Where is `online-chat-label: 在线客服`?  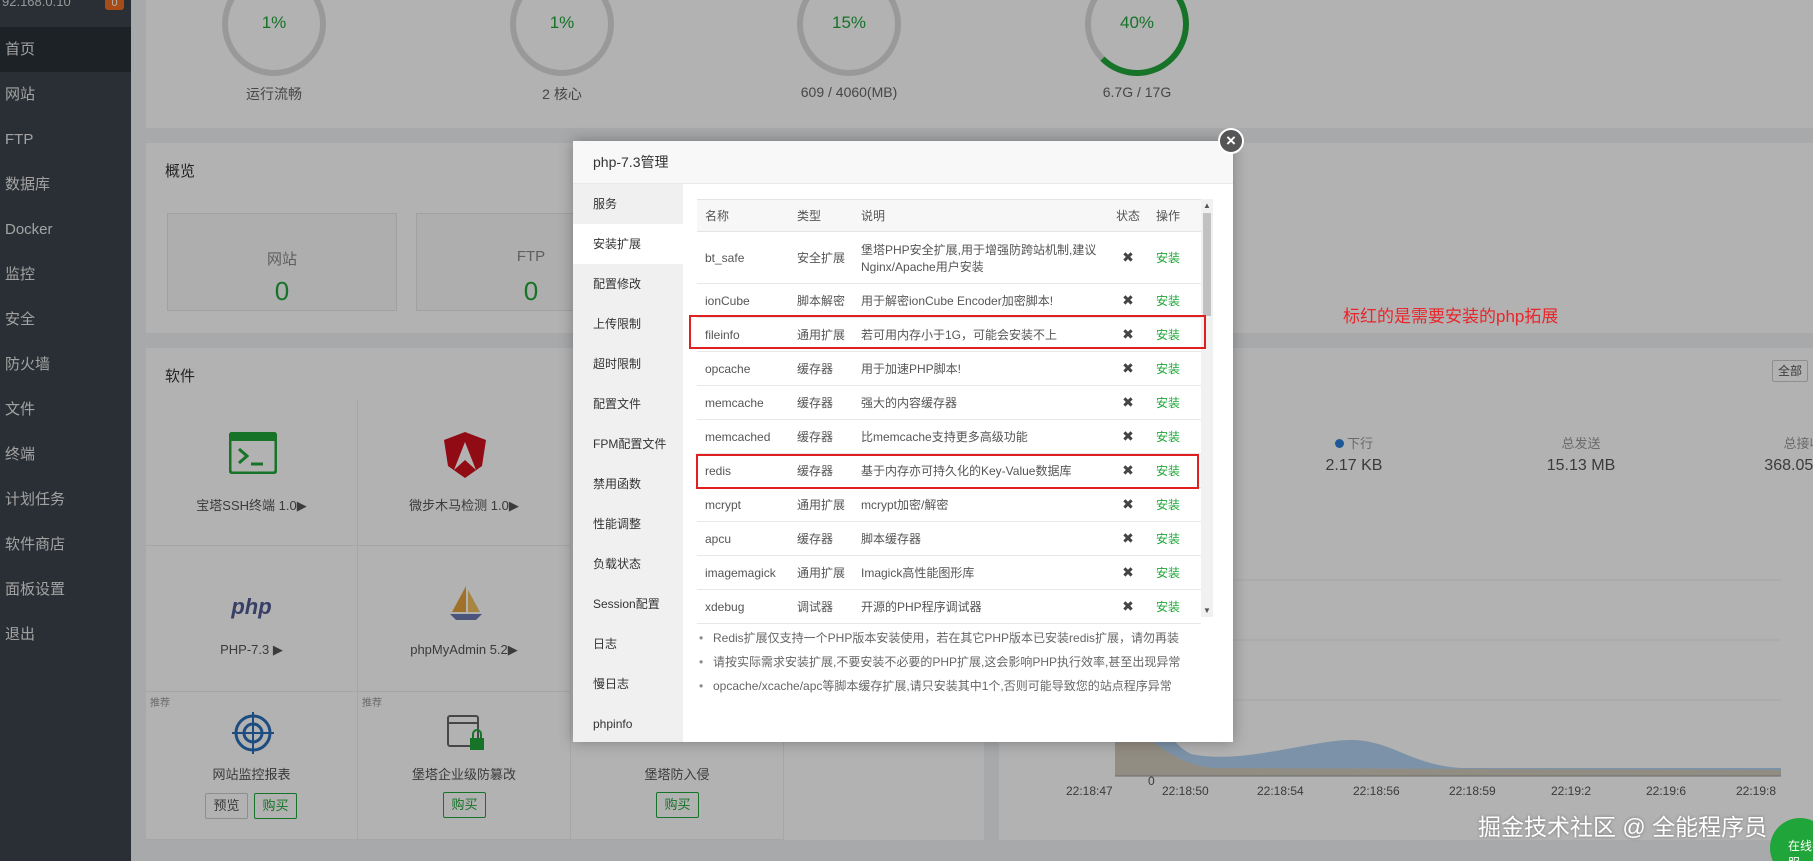
online-chat-label: 在线客服 is located at coordinates (1800, 850).